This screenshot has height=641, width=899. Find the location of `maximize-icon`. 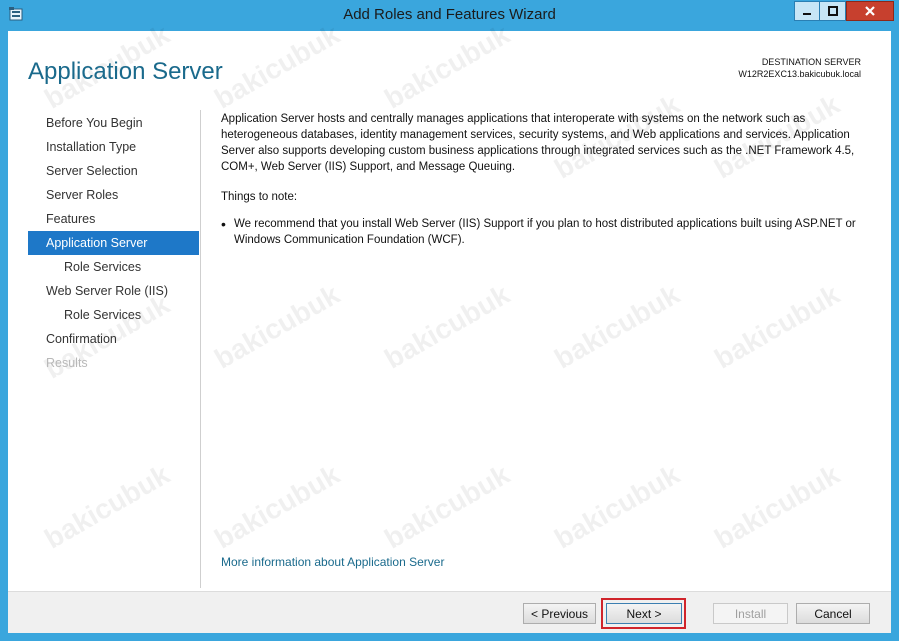

maximize-icon is located at coordinates (832, 11).